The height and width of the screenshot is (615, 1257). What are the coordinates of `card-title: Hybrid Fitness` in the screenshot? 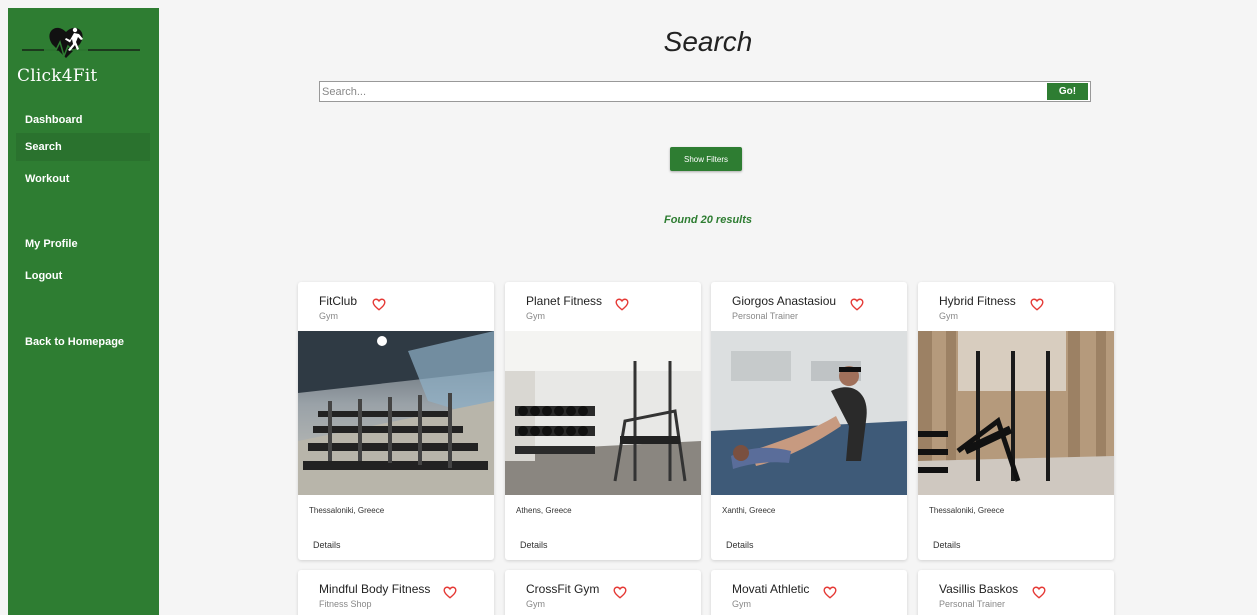 It's located at (977, 301).